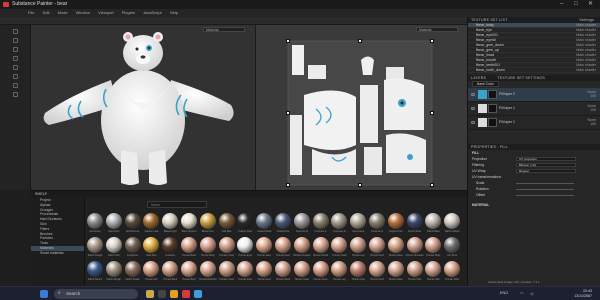 Image resolution: width=600 pixels, height=300 pixels. What do you see at coordinates (531, 293) in the screenshot?
I see `volume-icon: ◁` at bounding box center [531, 293].